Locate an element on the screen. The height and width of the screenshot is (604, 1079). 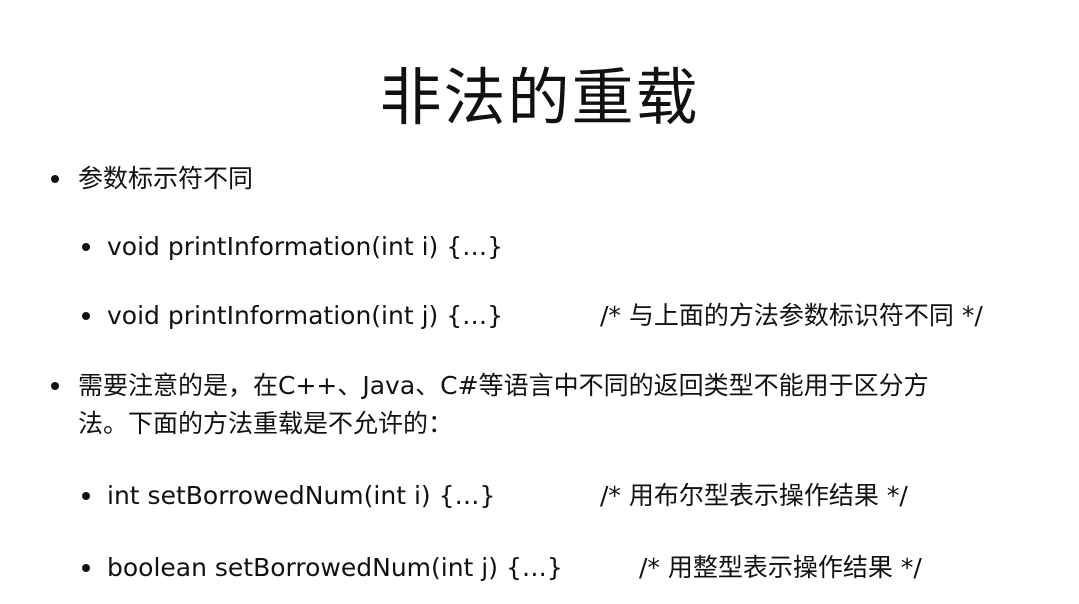
code-line-set-borrowed-boolean: boolean setBorrowedNum(int j) {…} is located at coordinates (335, 567).